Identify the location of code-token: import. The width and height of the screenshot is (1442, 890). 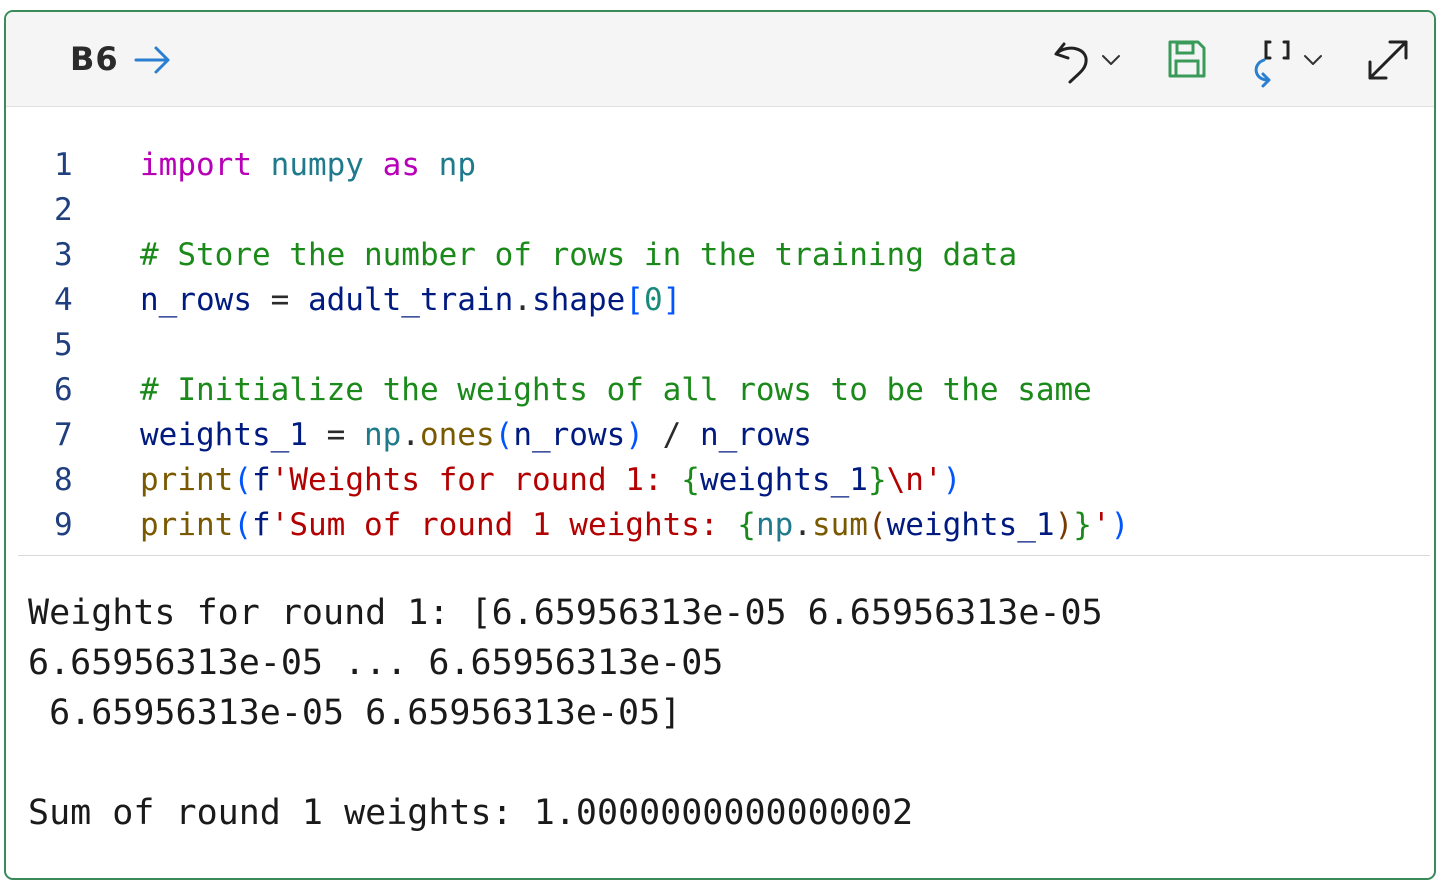
(196, 165).